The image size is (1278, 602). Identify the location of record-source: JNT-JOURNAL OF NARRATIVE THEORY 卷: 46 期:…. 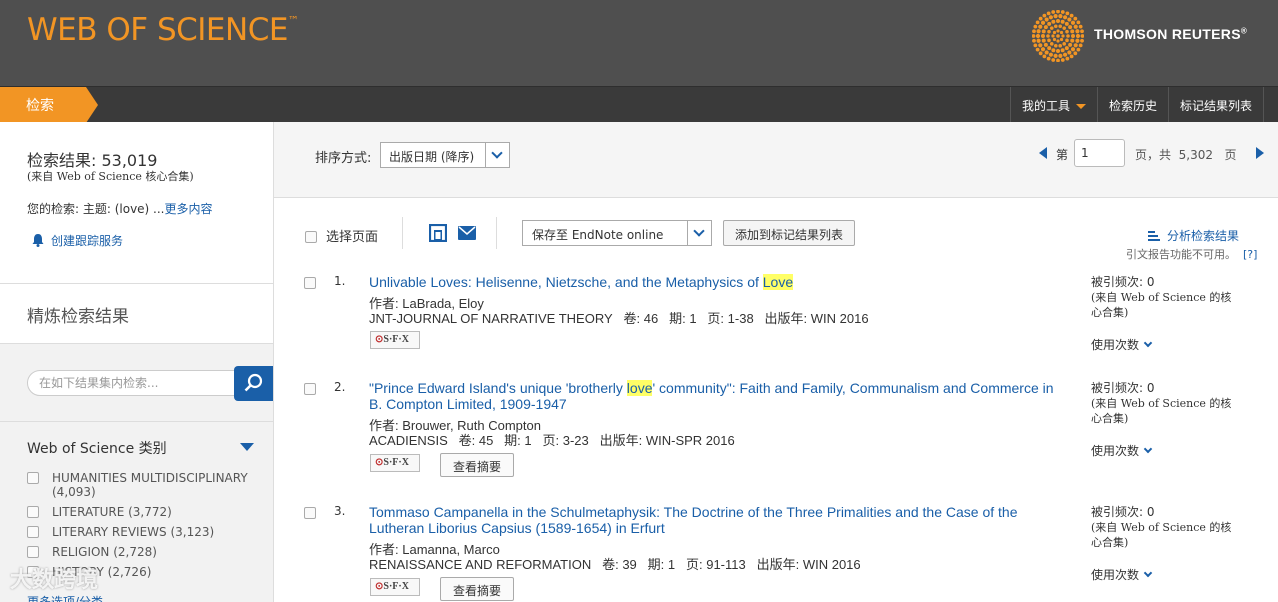
(619, 318).